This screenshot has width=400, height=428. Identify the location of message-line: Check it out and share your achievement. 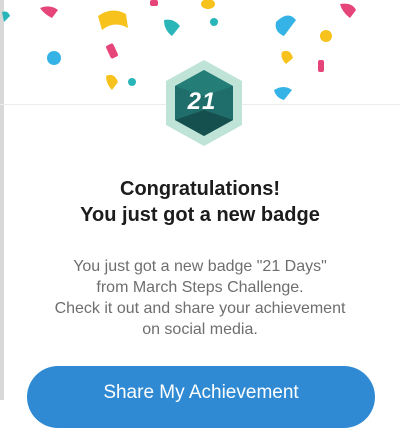
(200, 308).